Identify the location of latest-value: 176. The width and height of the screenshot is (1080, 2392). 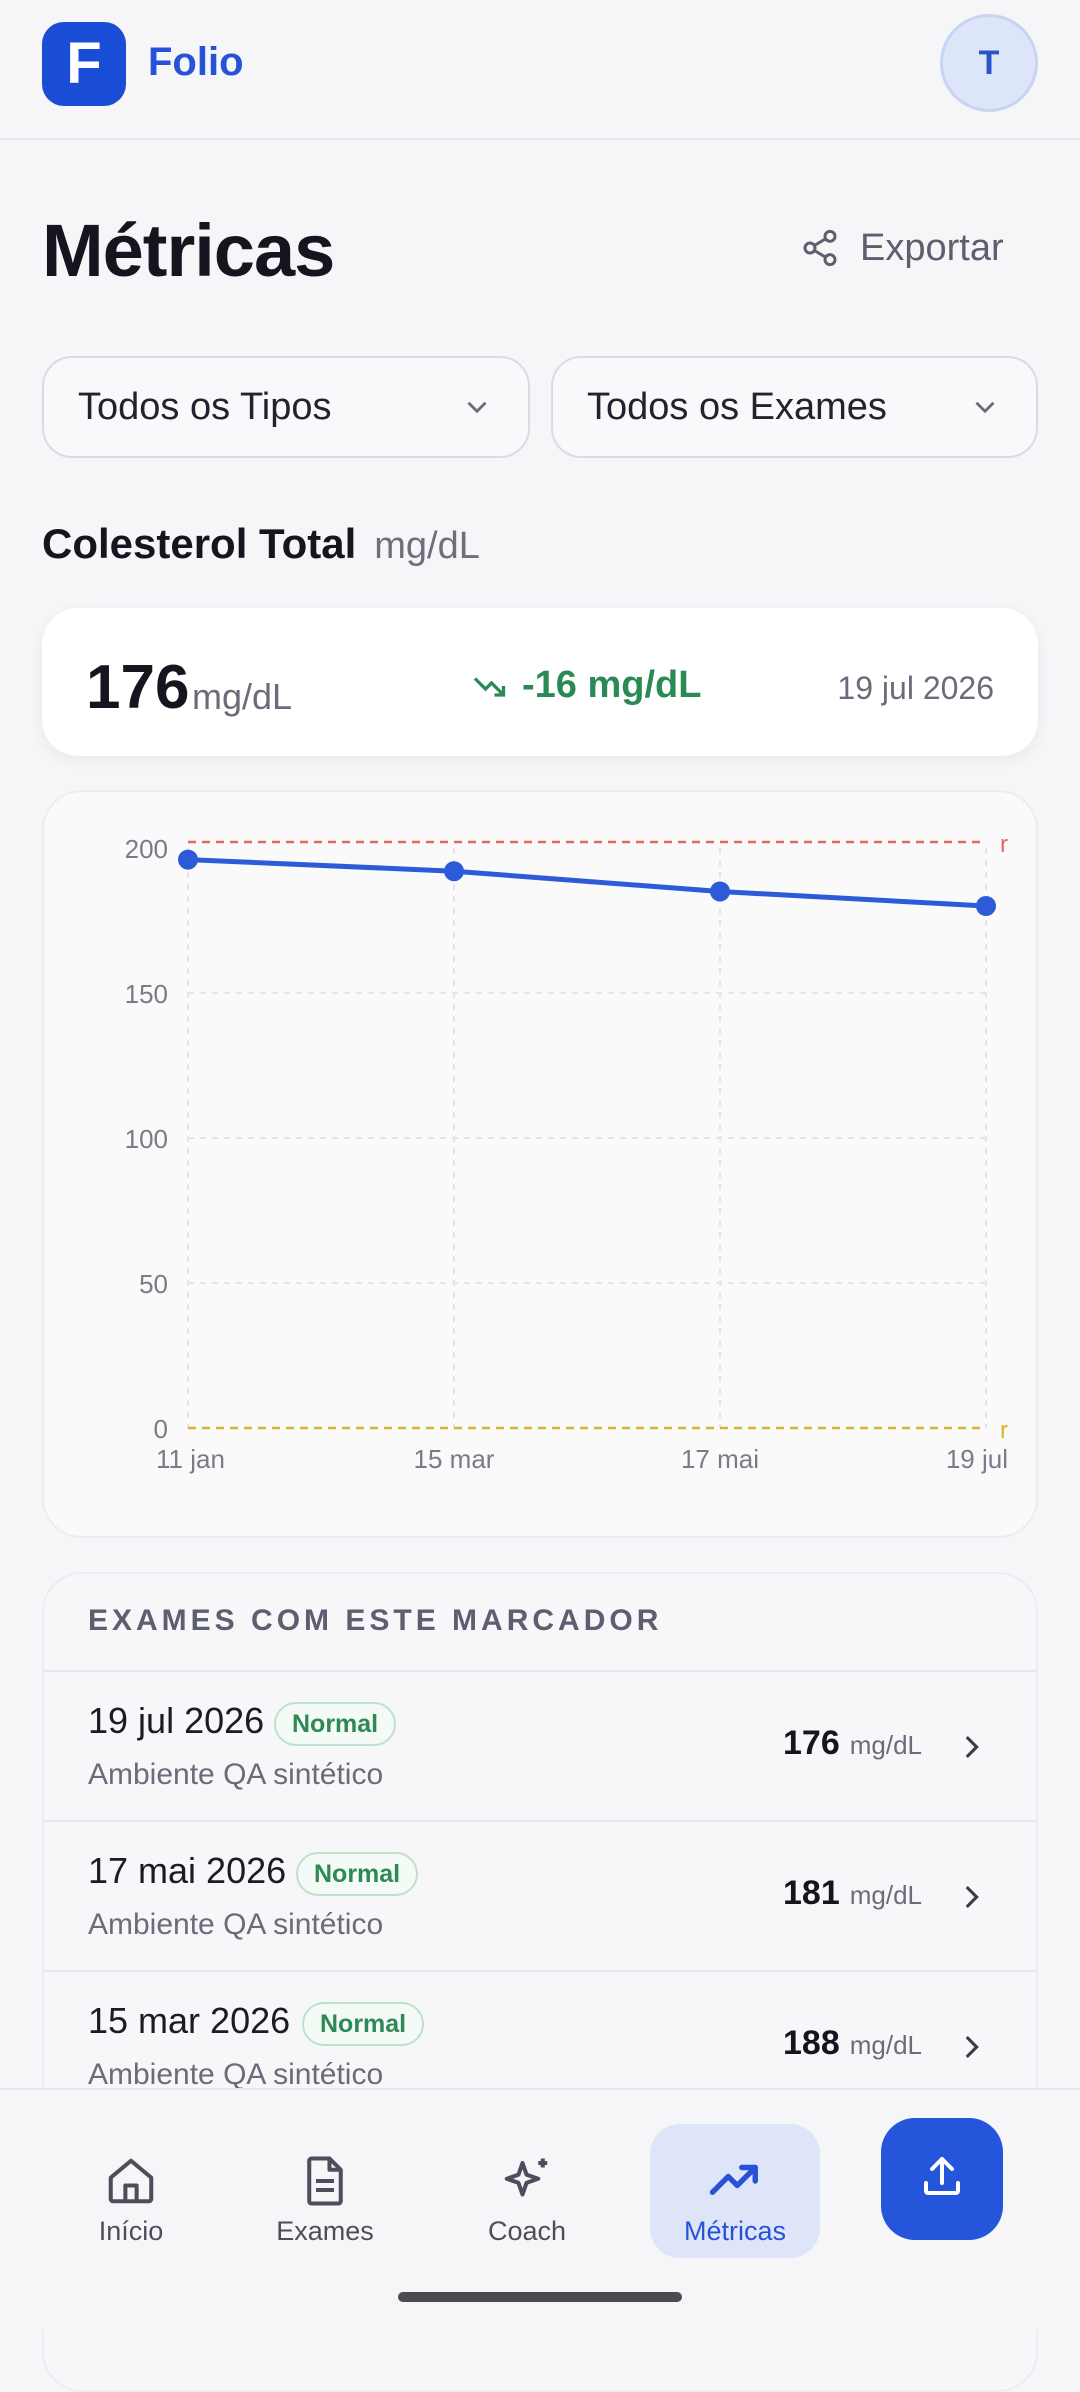
(138, 687).